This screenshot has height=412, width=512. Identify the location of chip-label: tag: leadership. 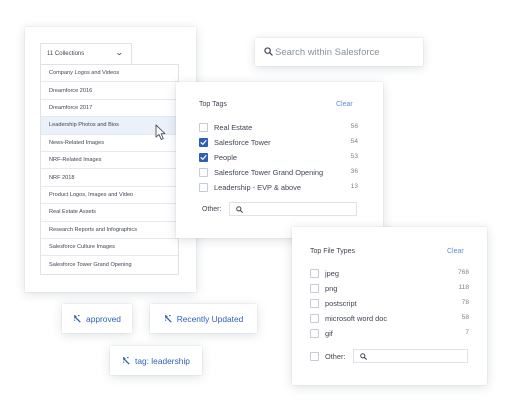
(162, 360).